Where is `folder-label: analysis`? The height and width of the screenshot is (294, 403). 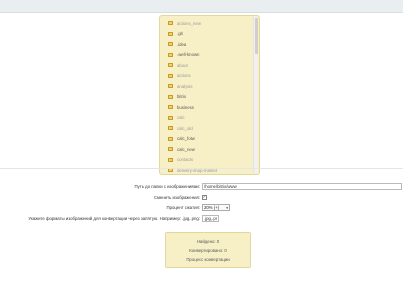 folder-label: analysis is located at coordinates (185, 86).